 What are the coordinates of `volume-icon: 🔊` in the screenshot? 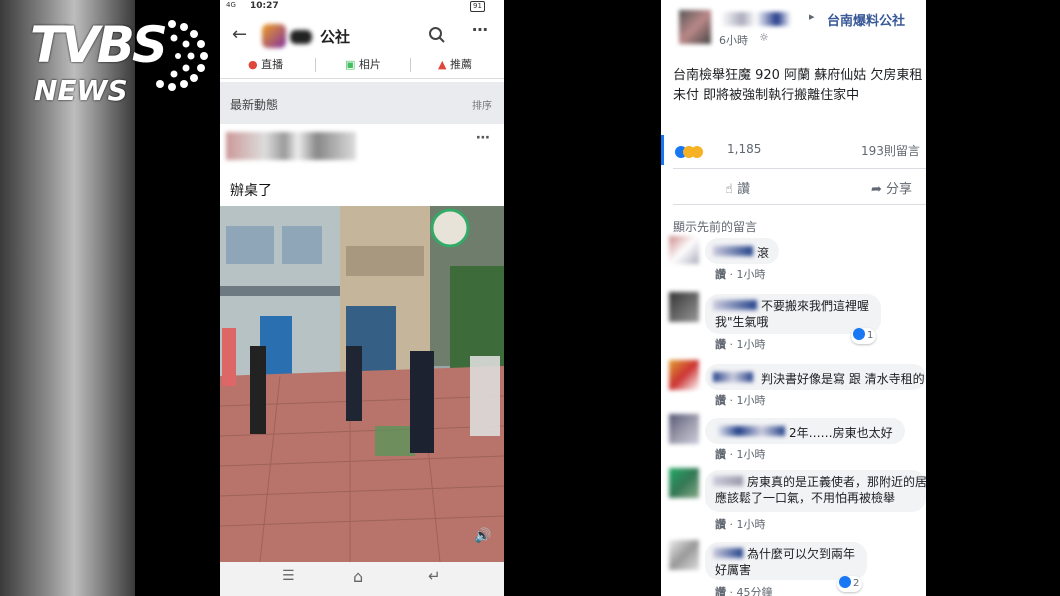 It's located at (482, 536).